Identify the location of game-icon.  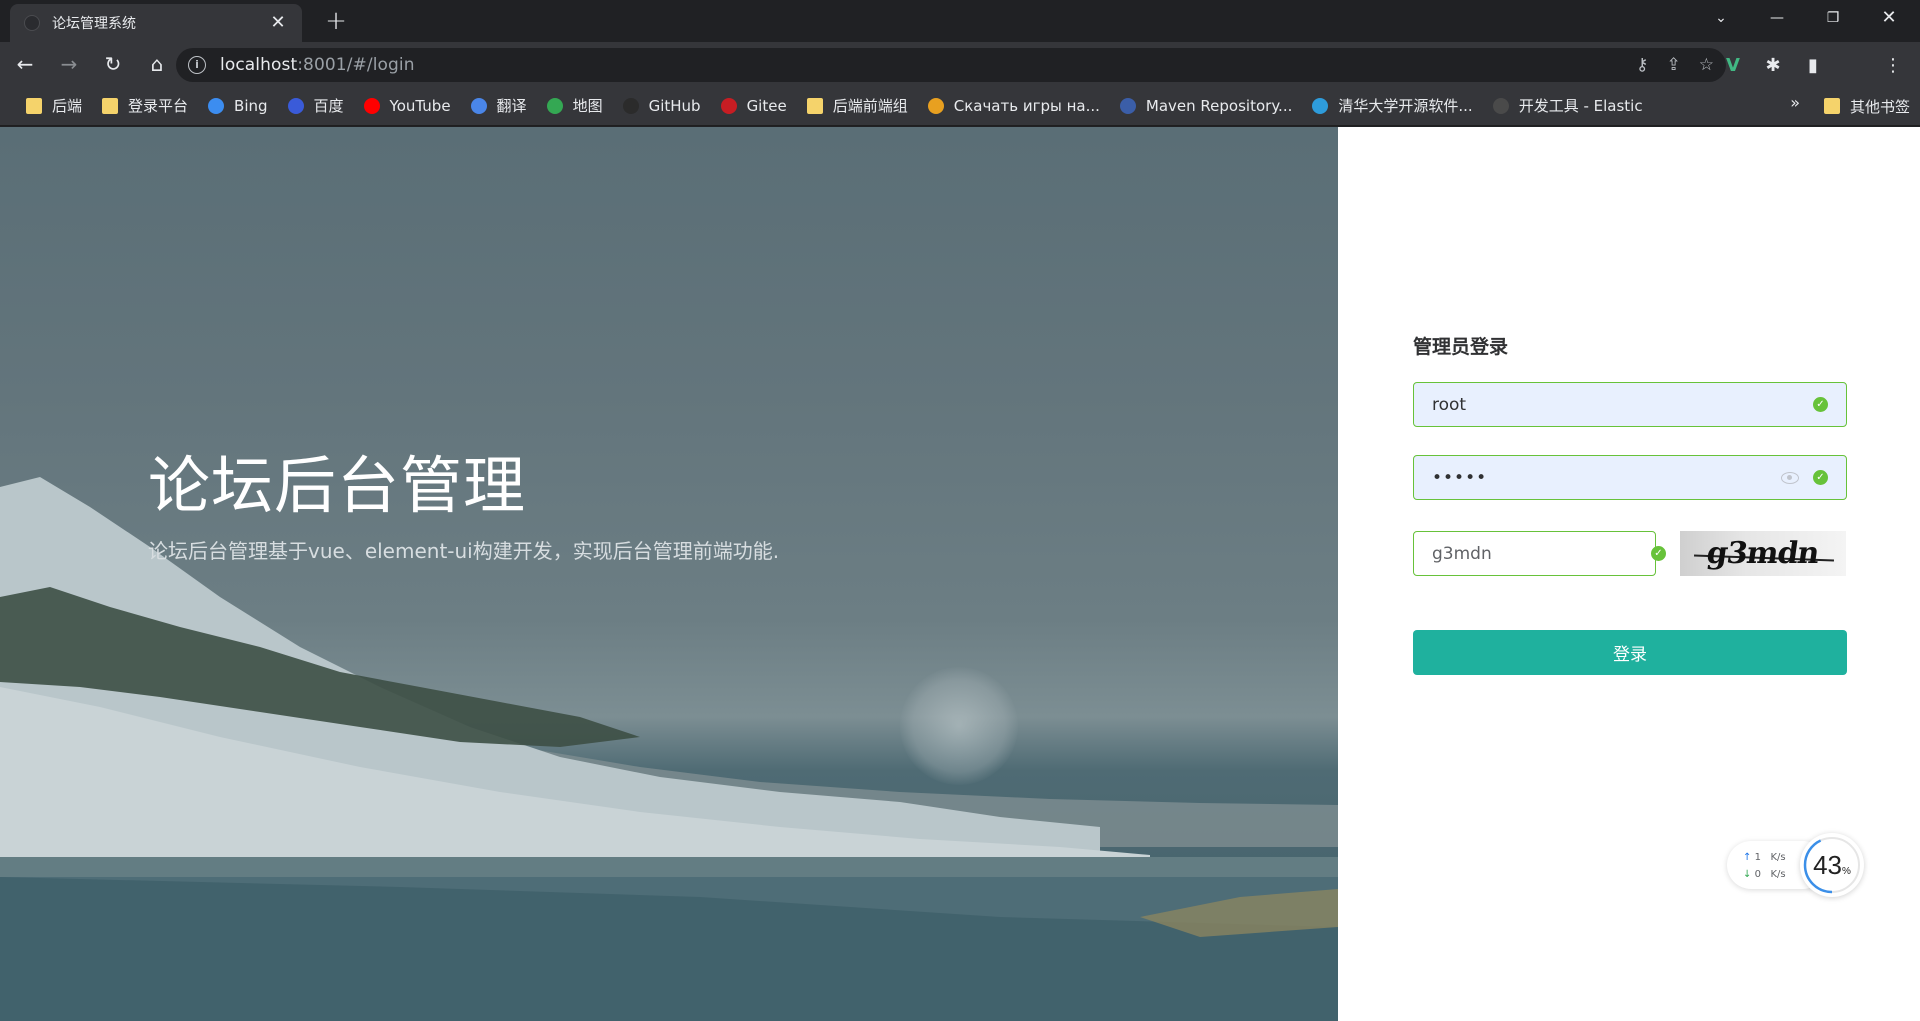
(935, 105).